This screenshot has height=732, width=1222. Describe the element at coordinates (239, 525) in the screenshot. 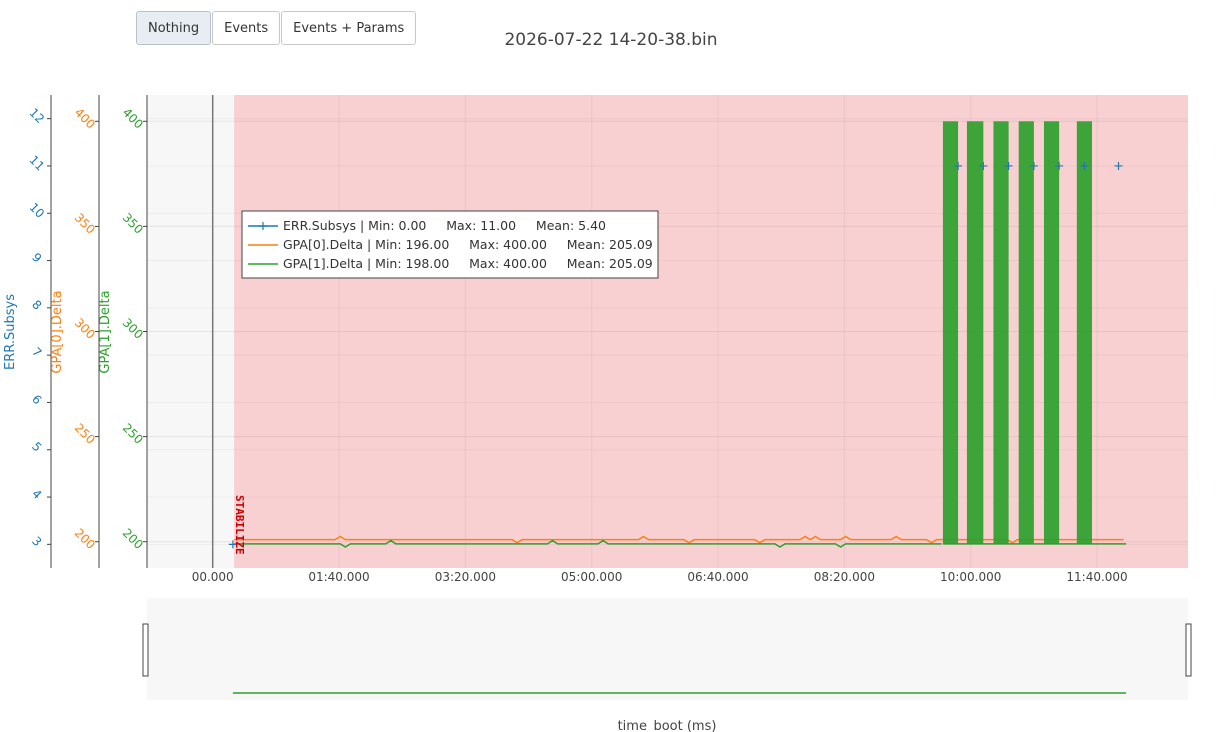

I see `event-label-stabilize: STABILIZE` at that location.